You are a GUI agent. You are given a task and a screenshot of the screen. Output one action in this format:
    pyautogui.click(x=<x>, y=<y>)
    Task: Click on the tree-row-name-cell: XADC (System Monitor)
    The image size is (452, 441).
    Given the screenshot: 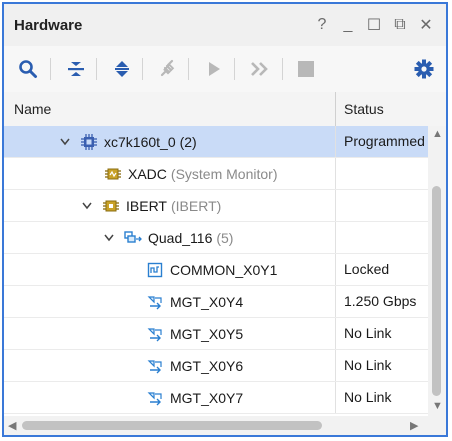 What is the action you would take?
    pyautogui.click(x=190, y=173)
    